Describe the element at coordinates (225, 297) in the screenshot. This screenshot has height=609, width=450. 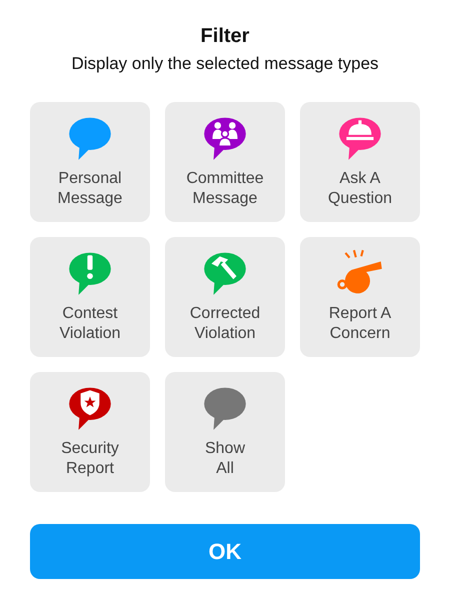
I see `filter-option: Corrected Violation` at that location.